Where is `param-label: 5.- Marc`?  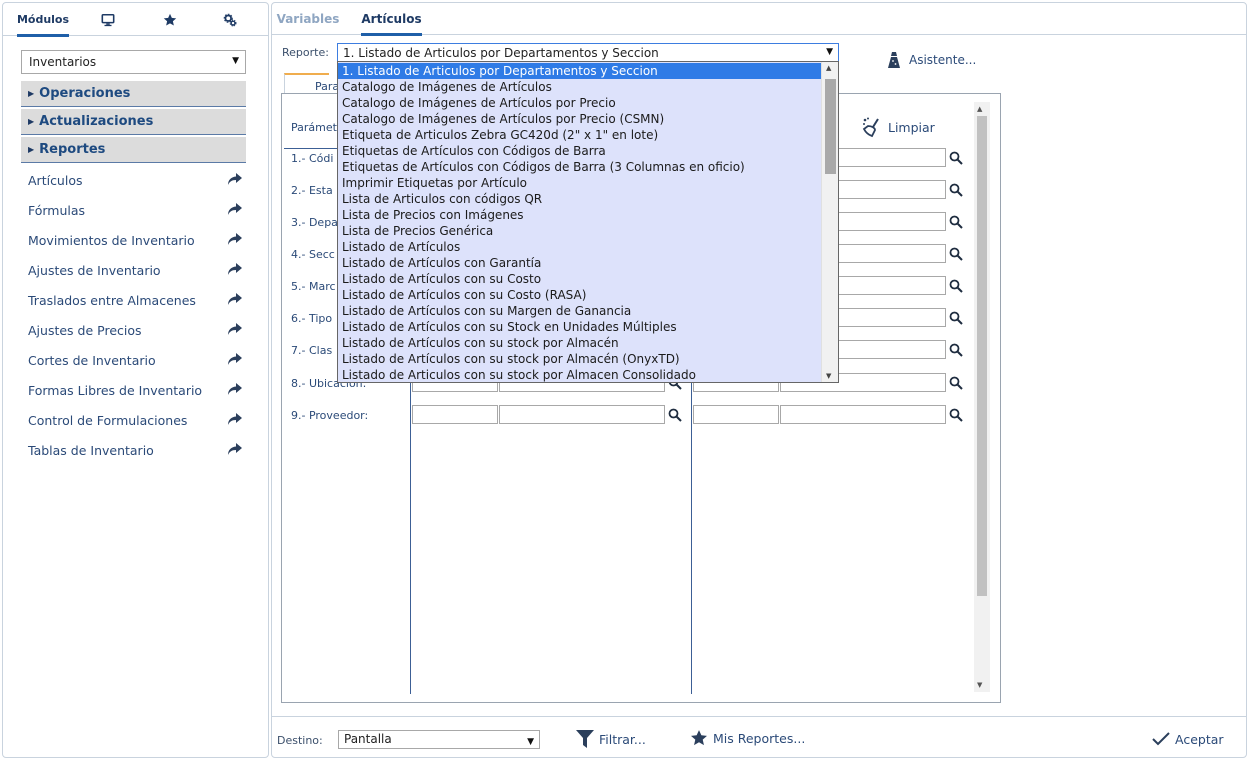 param-label: 5.- Marc is located at coordinates (313, 286).